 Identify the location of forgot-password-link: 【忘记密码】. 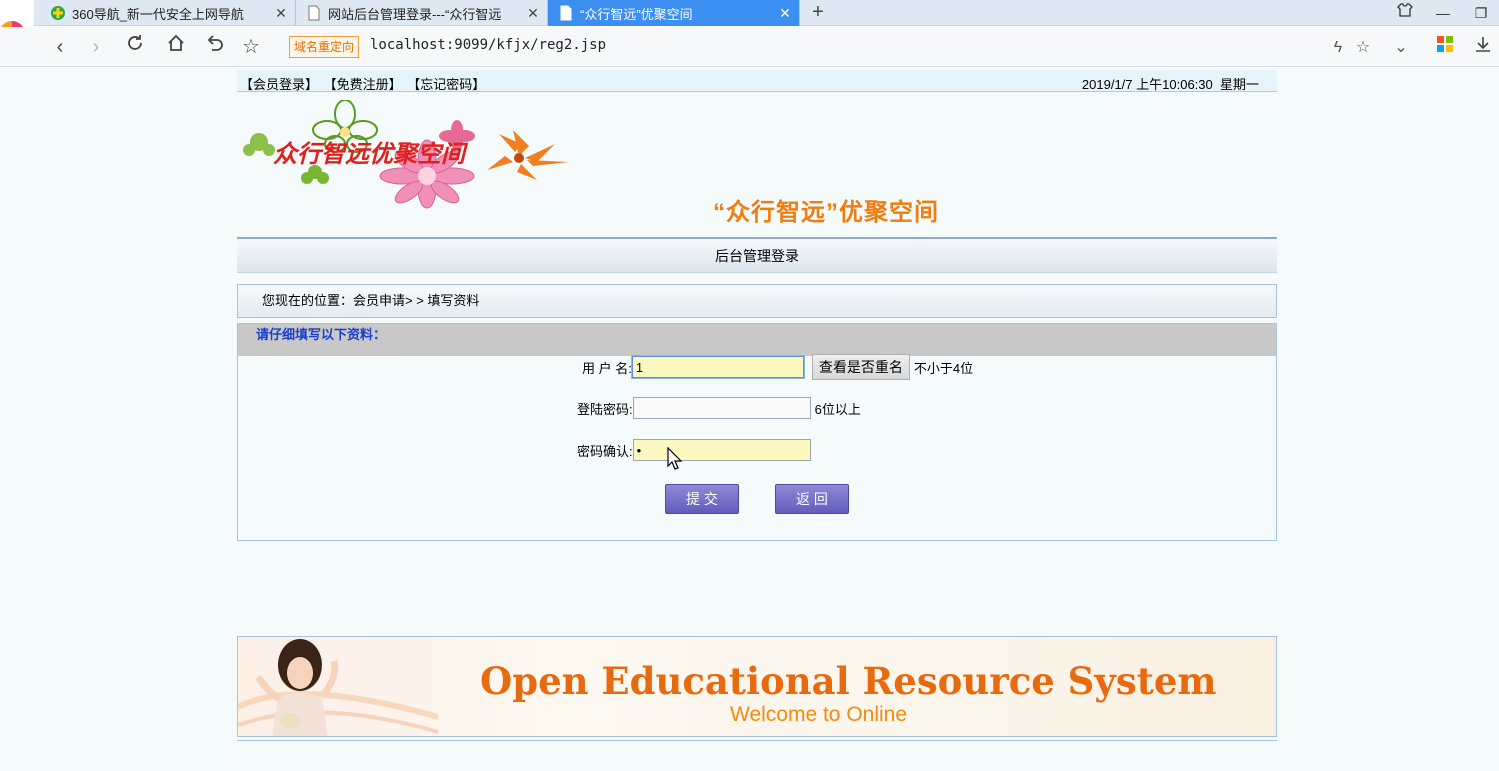
(446, 84).